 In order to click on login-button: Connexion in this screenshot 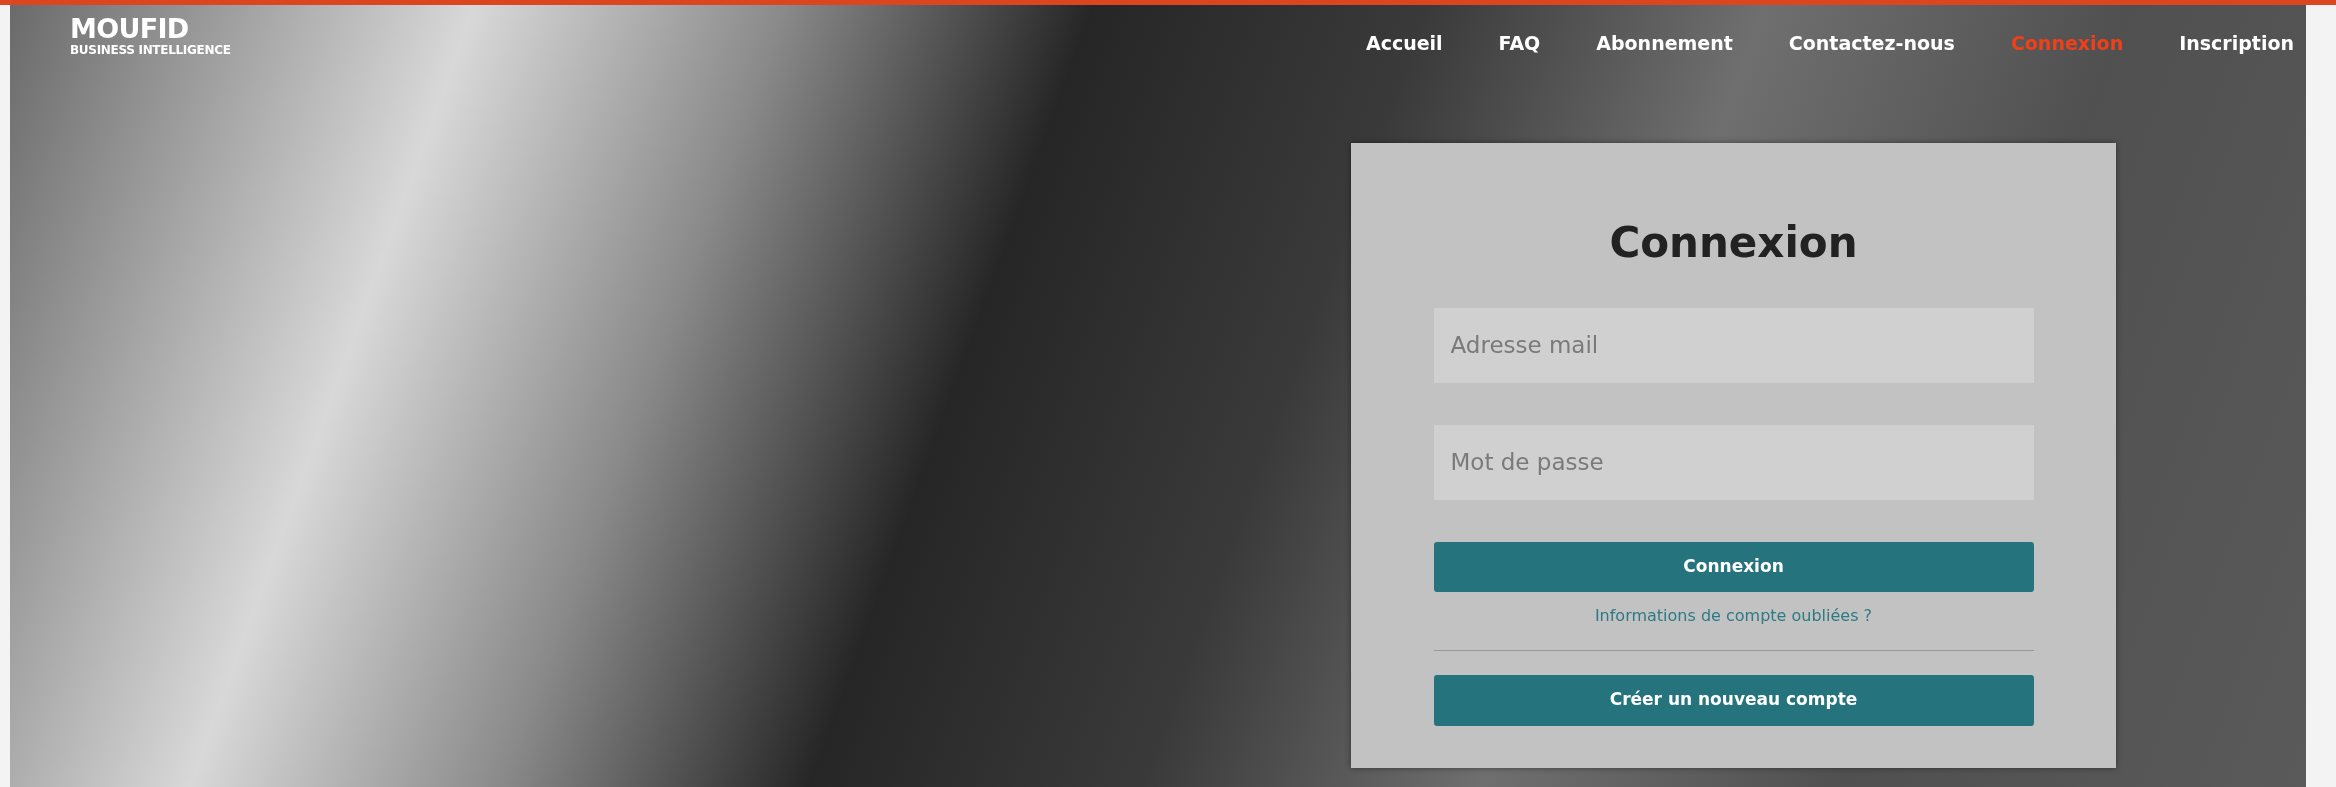, I will do `click(1733, 566)`.